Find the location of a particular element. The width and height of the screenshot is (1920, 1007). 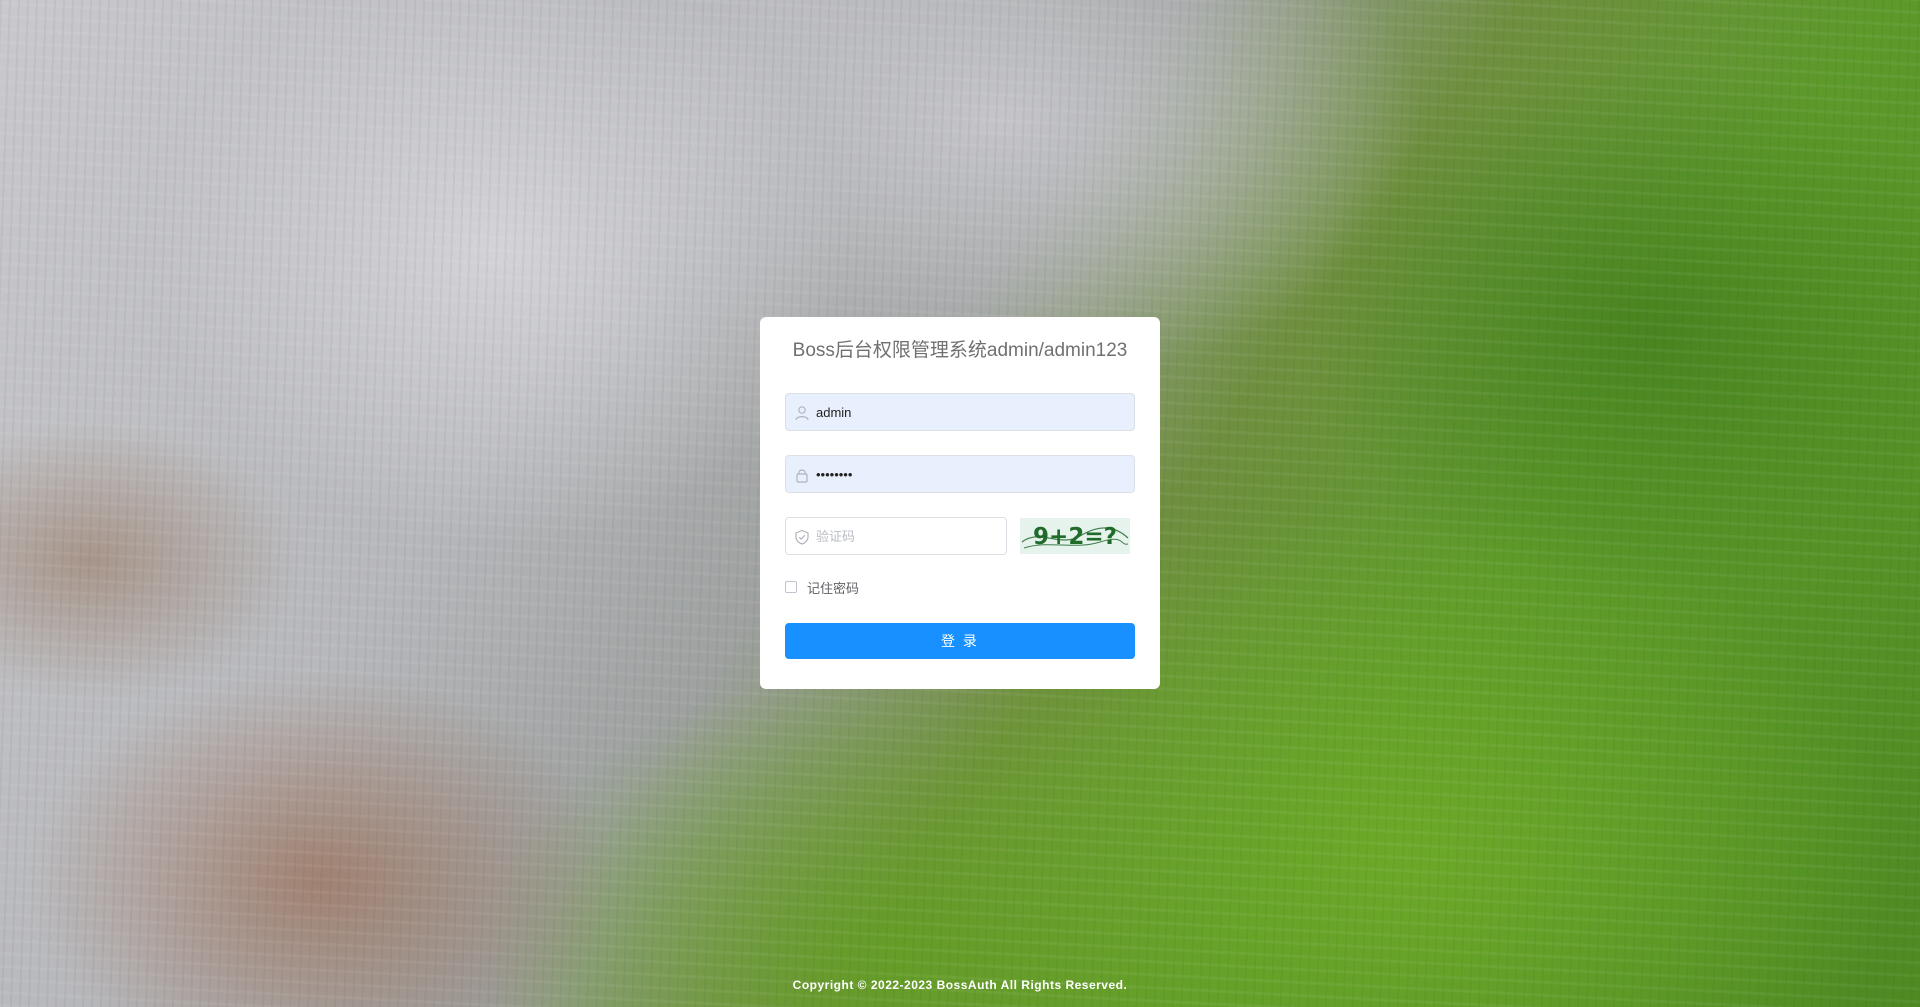

captcha-field-wrapper is located at coordinates (896, 536).